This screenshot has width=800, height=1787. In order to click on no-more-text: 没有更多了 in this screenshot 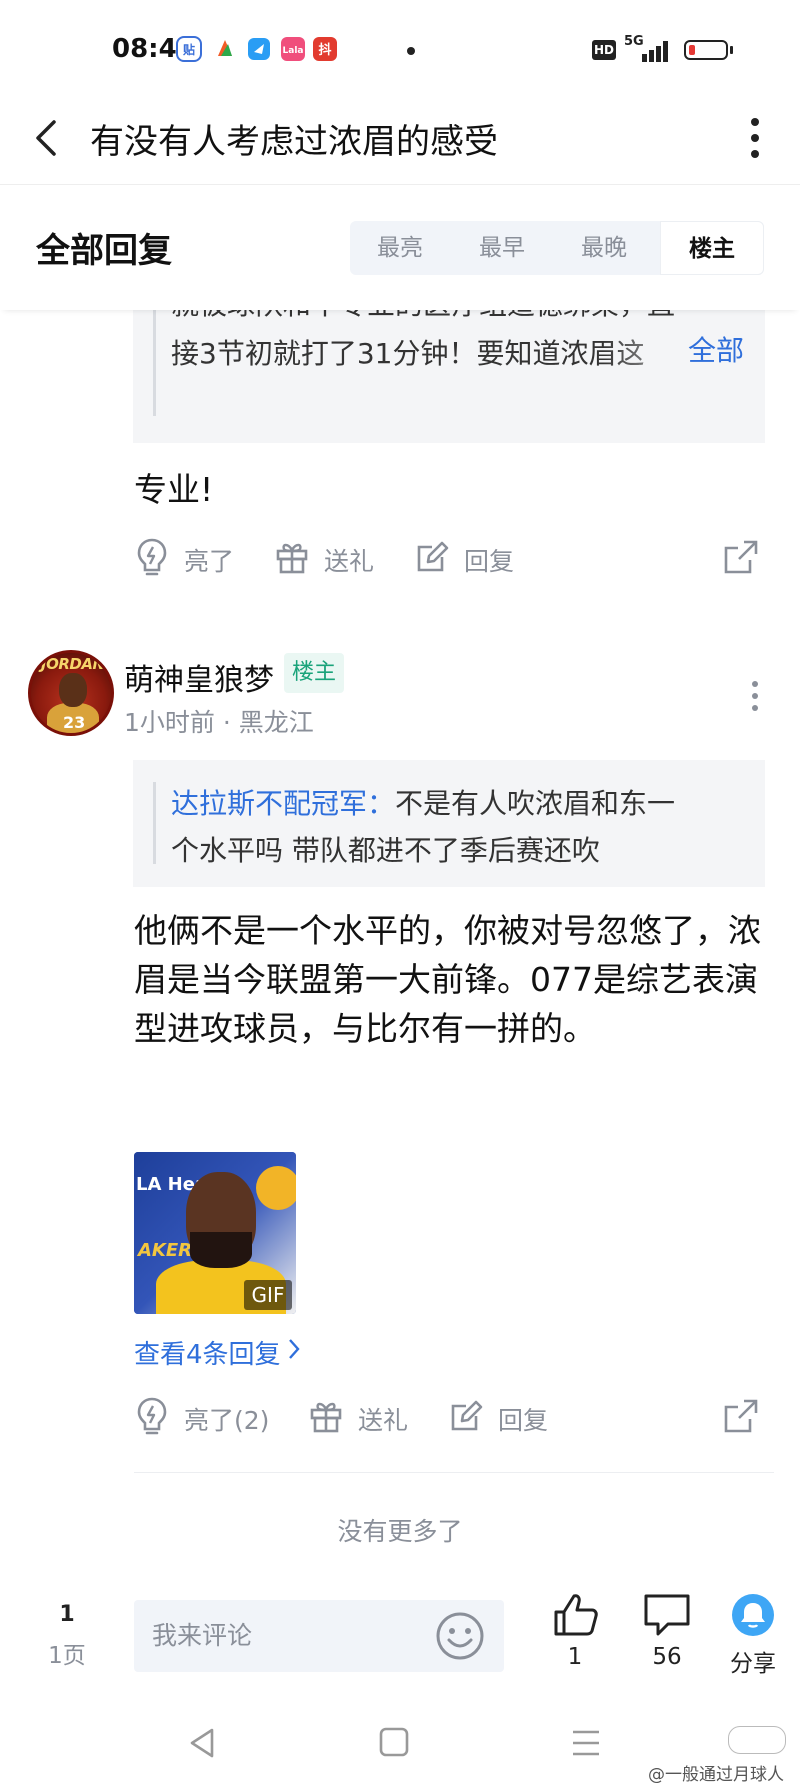, I will do `click(400, 1531)`.